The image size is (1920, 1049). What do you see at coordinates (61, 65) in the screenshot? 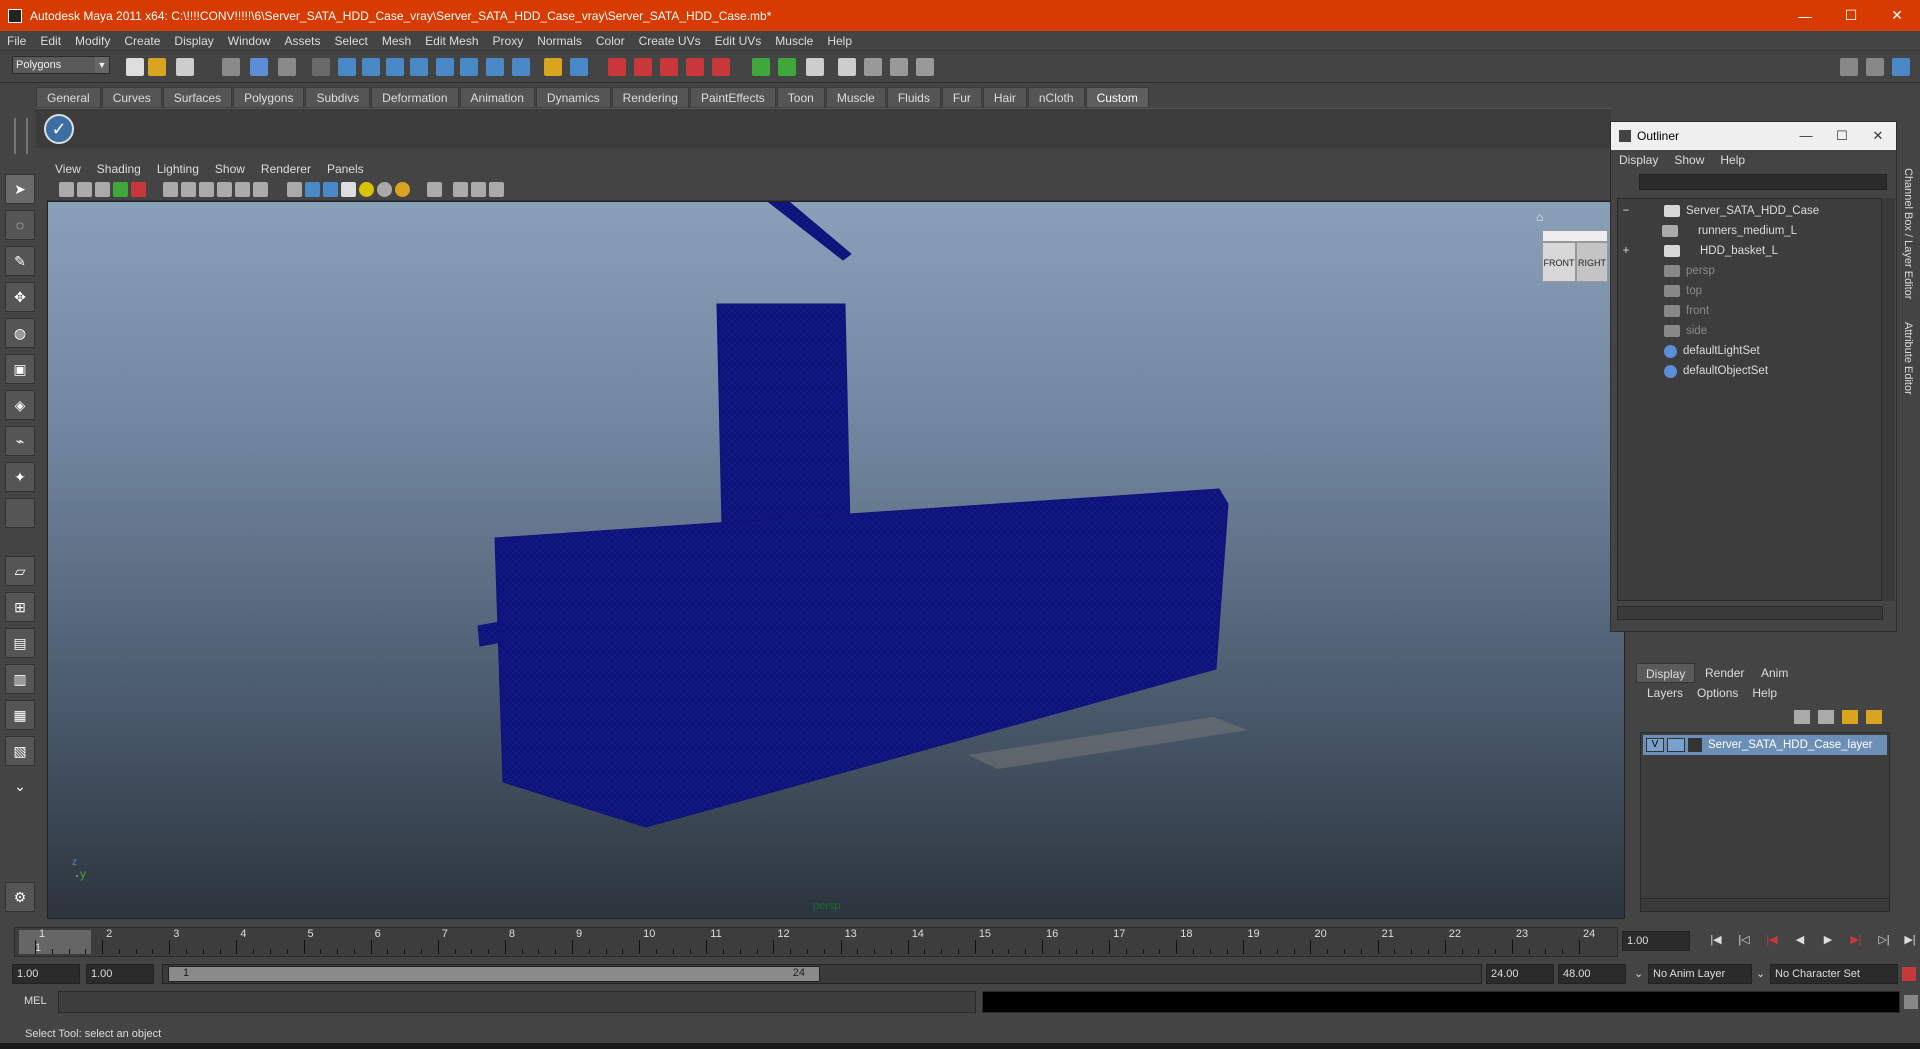
I see `menu-set-dropdown: Polygons ▼` at bounding box center [61, 65].